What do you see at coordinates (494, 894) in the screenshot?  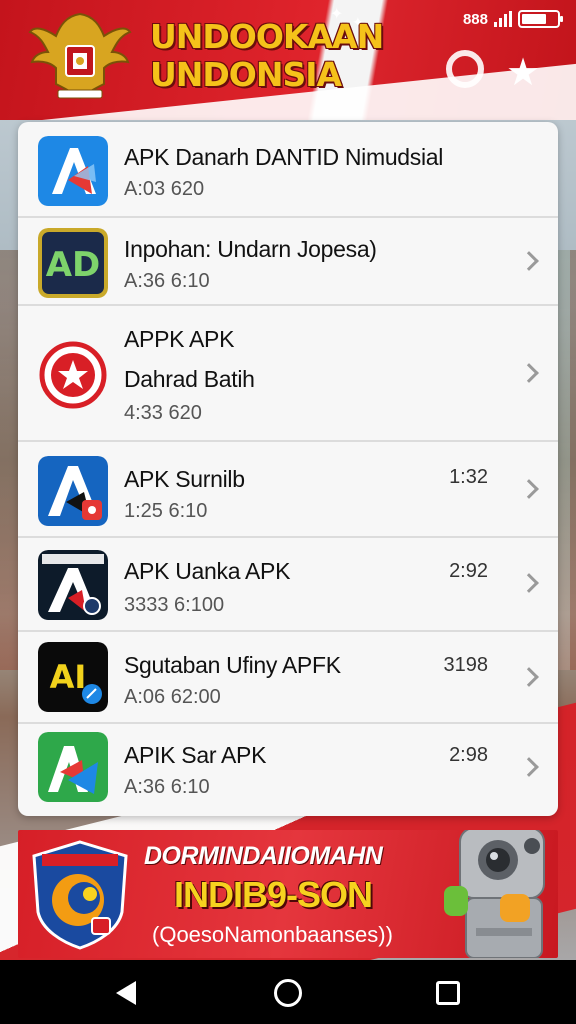 I see `robot-camera-icon` at bounding box center [494, 894].